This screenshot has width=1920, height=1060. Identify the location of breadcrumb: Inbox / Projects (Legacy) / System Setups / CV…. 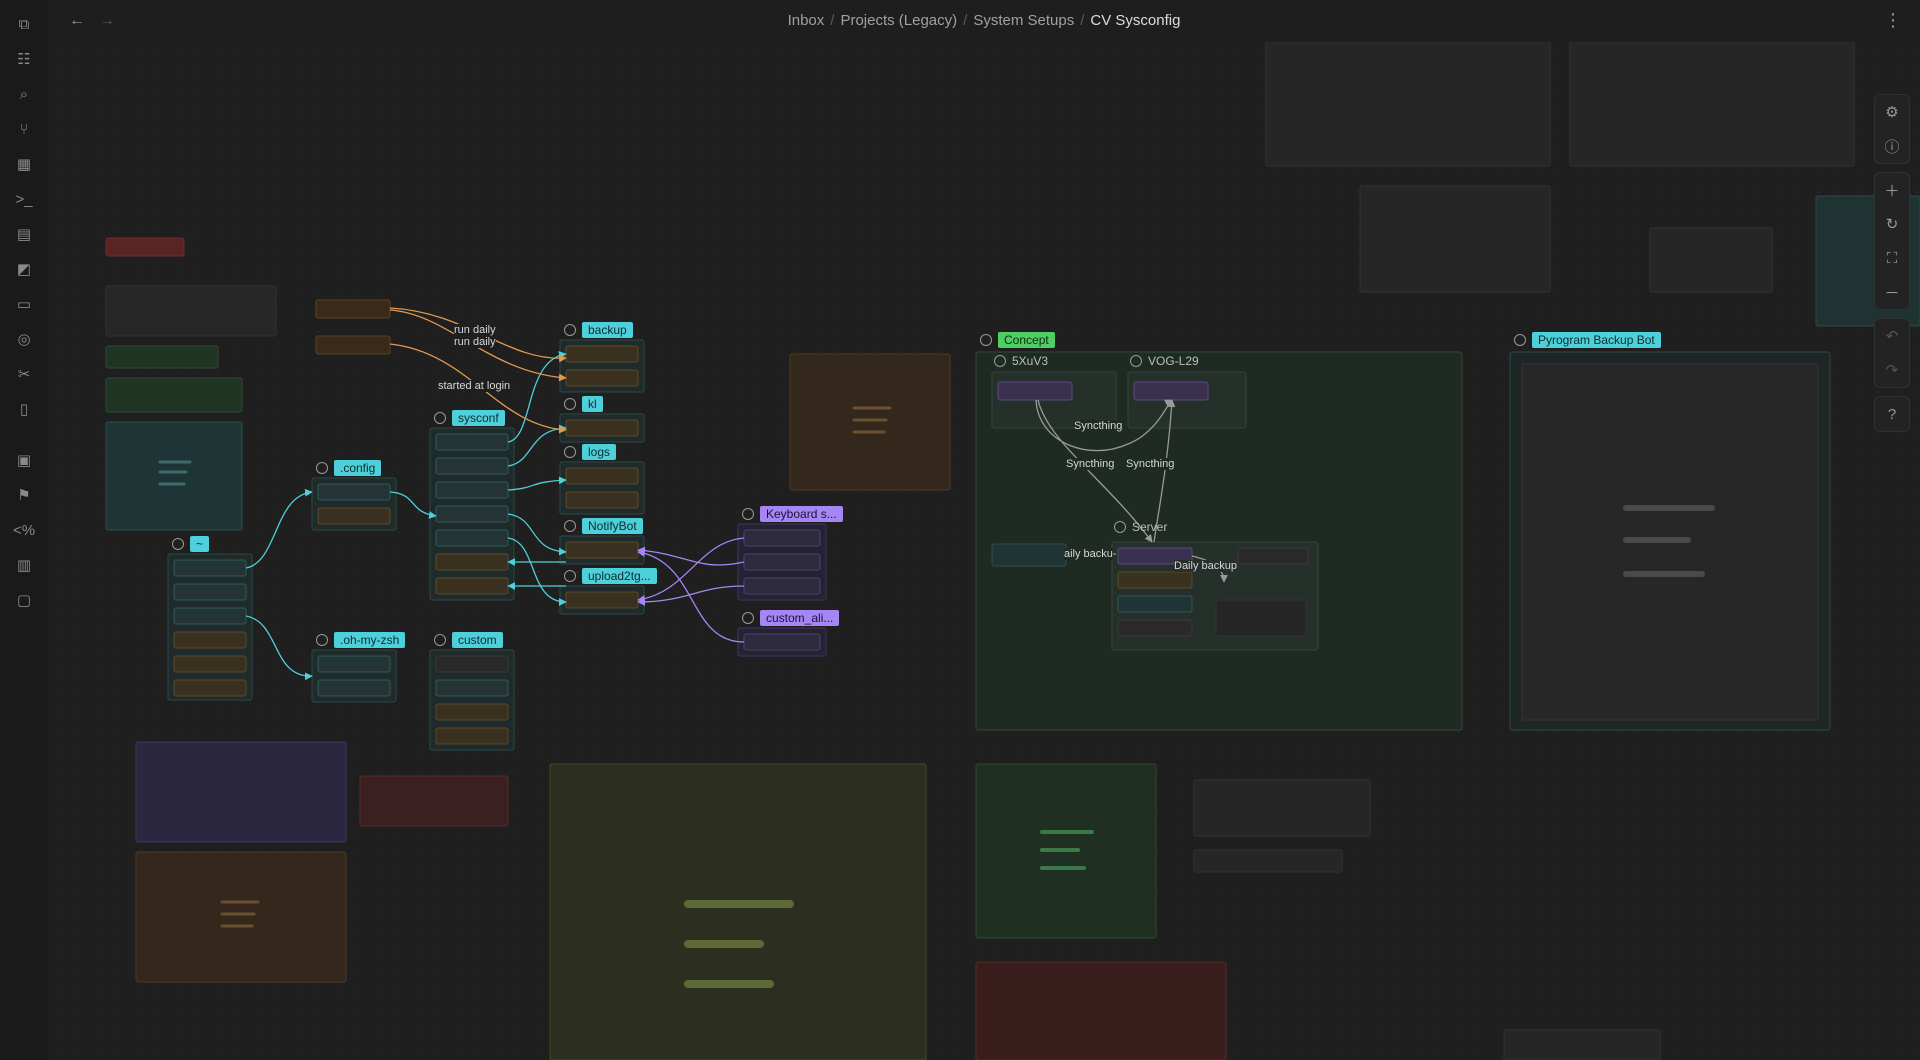
(984, 20).